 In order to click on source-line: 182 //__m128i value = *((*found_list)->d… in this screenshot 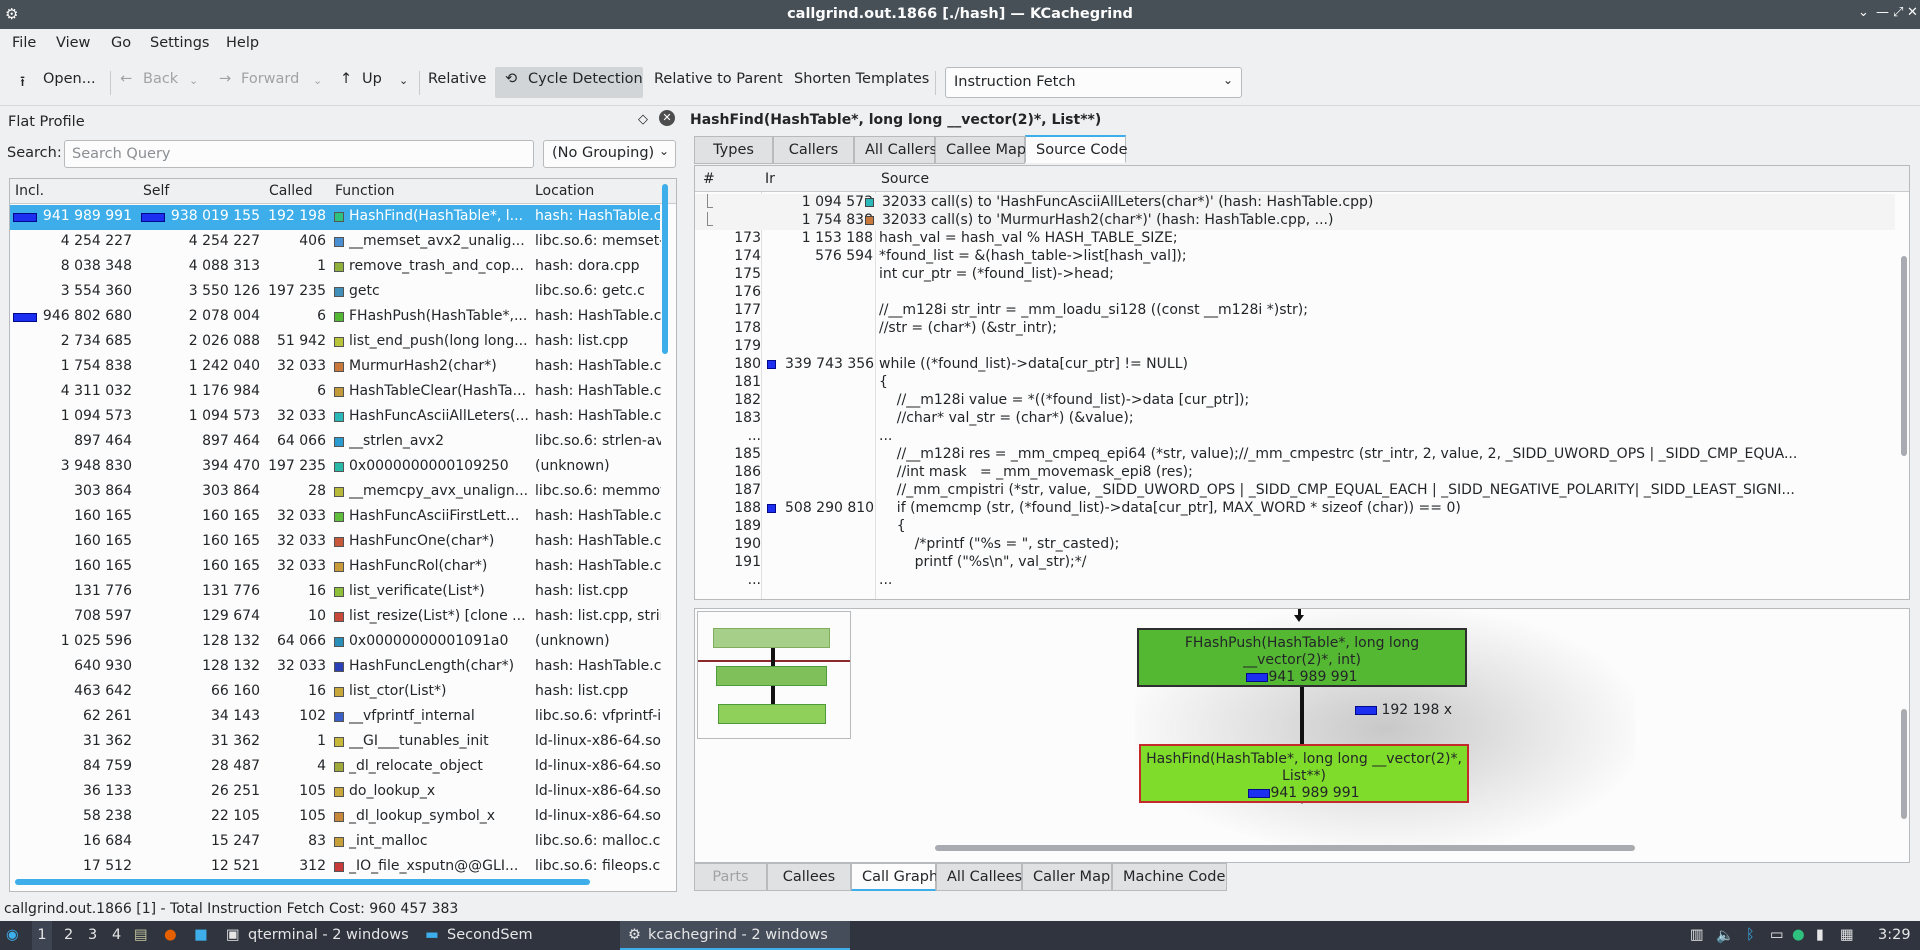, I will do `click(1295, 401)`.